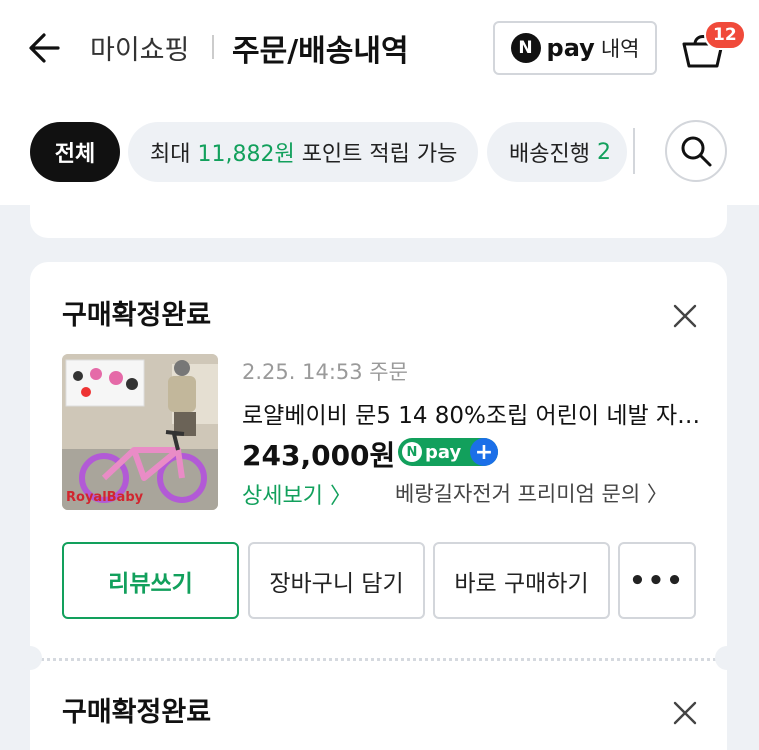 This screenshot has height=750, width=759. What do you see at coordinates (727, 658) in the screenshot?
I see `card-notch-right` at bounding box center [727, 658].